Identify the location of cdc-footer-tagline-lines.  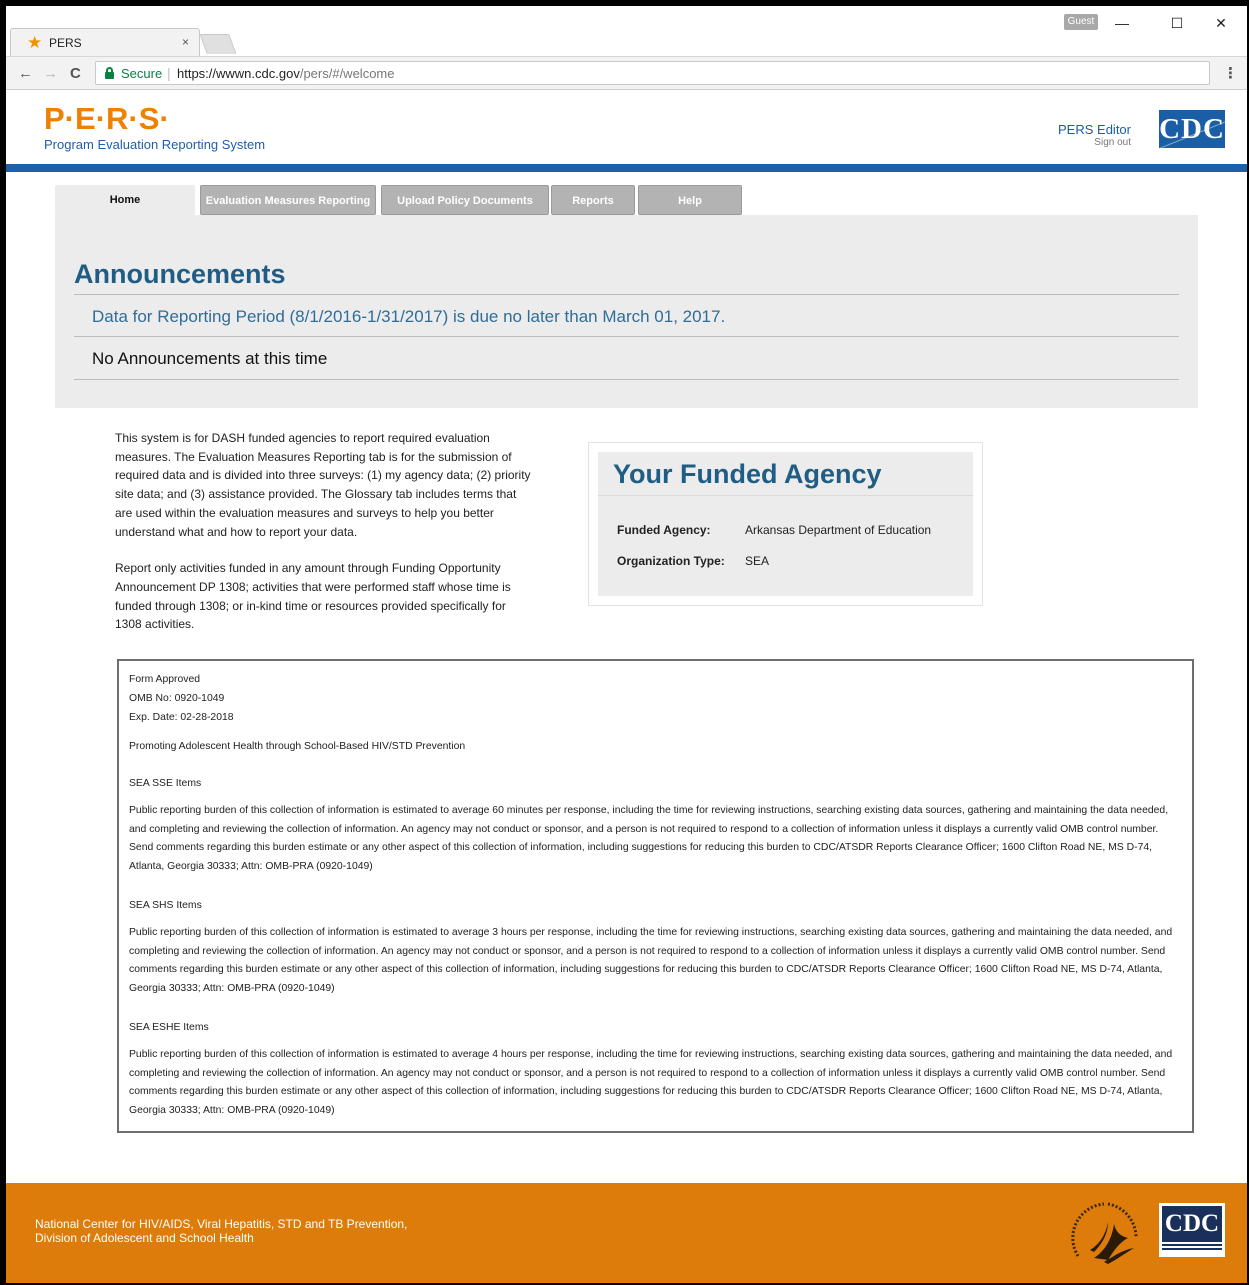
(1192, 1248).